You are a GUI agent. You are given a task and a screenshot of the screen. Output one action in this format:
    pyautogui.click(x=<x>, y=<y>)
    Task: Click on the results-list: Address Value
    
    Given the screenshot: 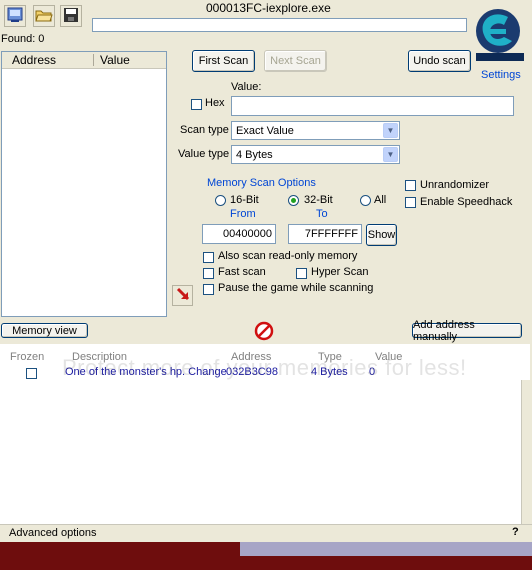 What is the action you would take?
    pyautogui.click(x=84, y=184)
    